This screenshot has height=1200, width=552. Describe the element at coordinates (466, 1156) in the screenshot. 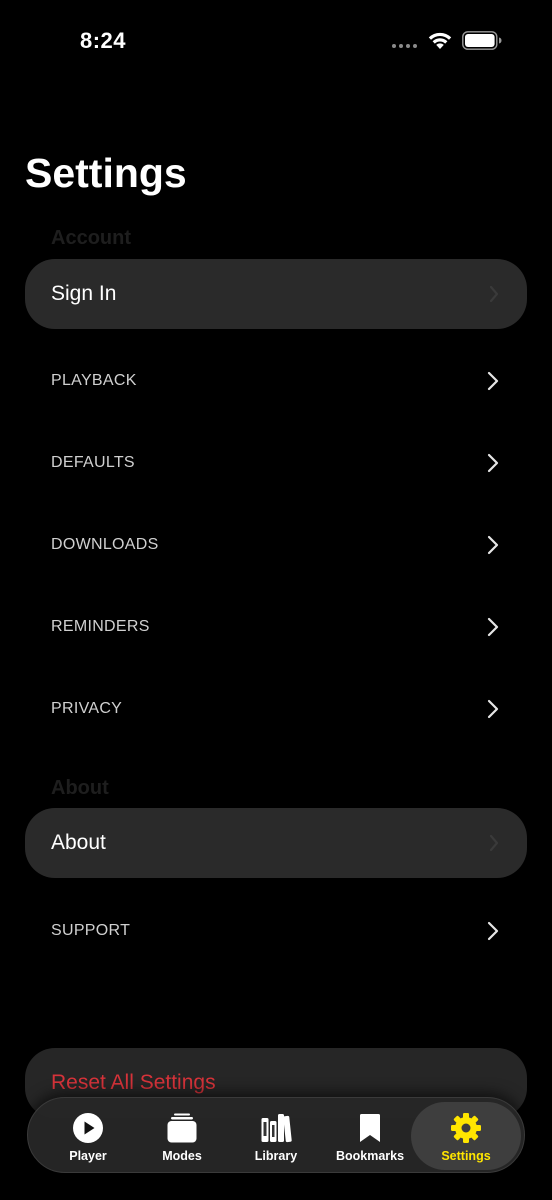

I see `tab-settings-label: Settings` at that location.